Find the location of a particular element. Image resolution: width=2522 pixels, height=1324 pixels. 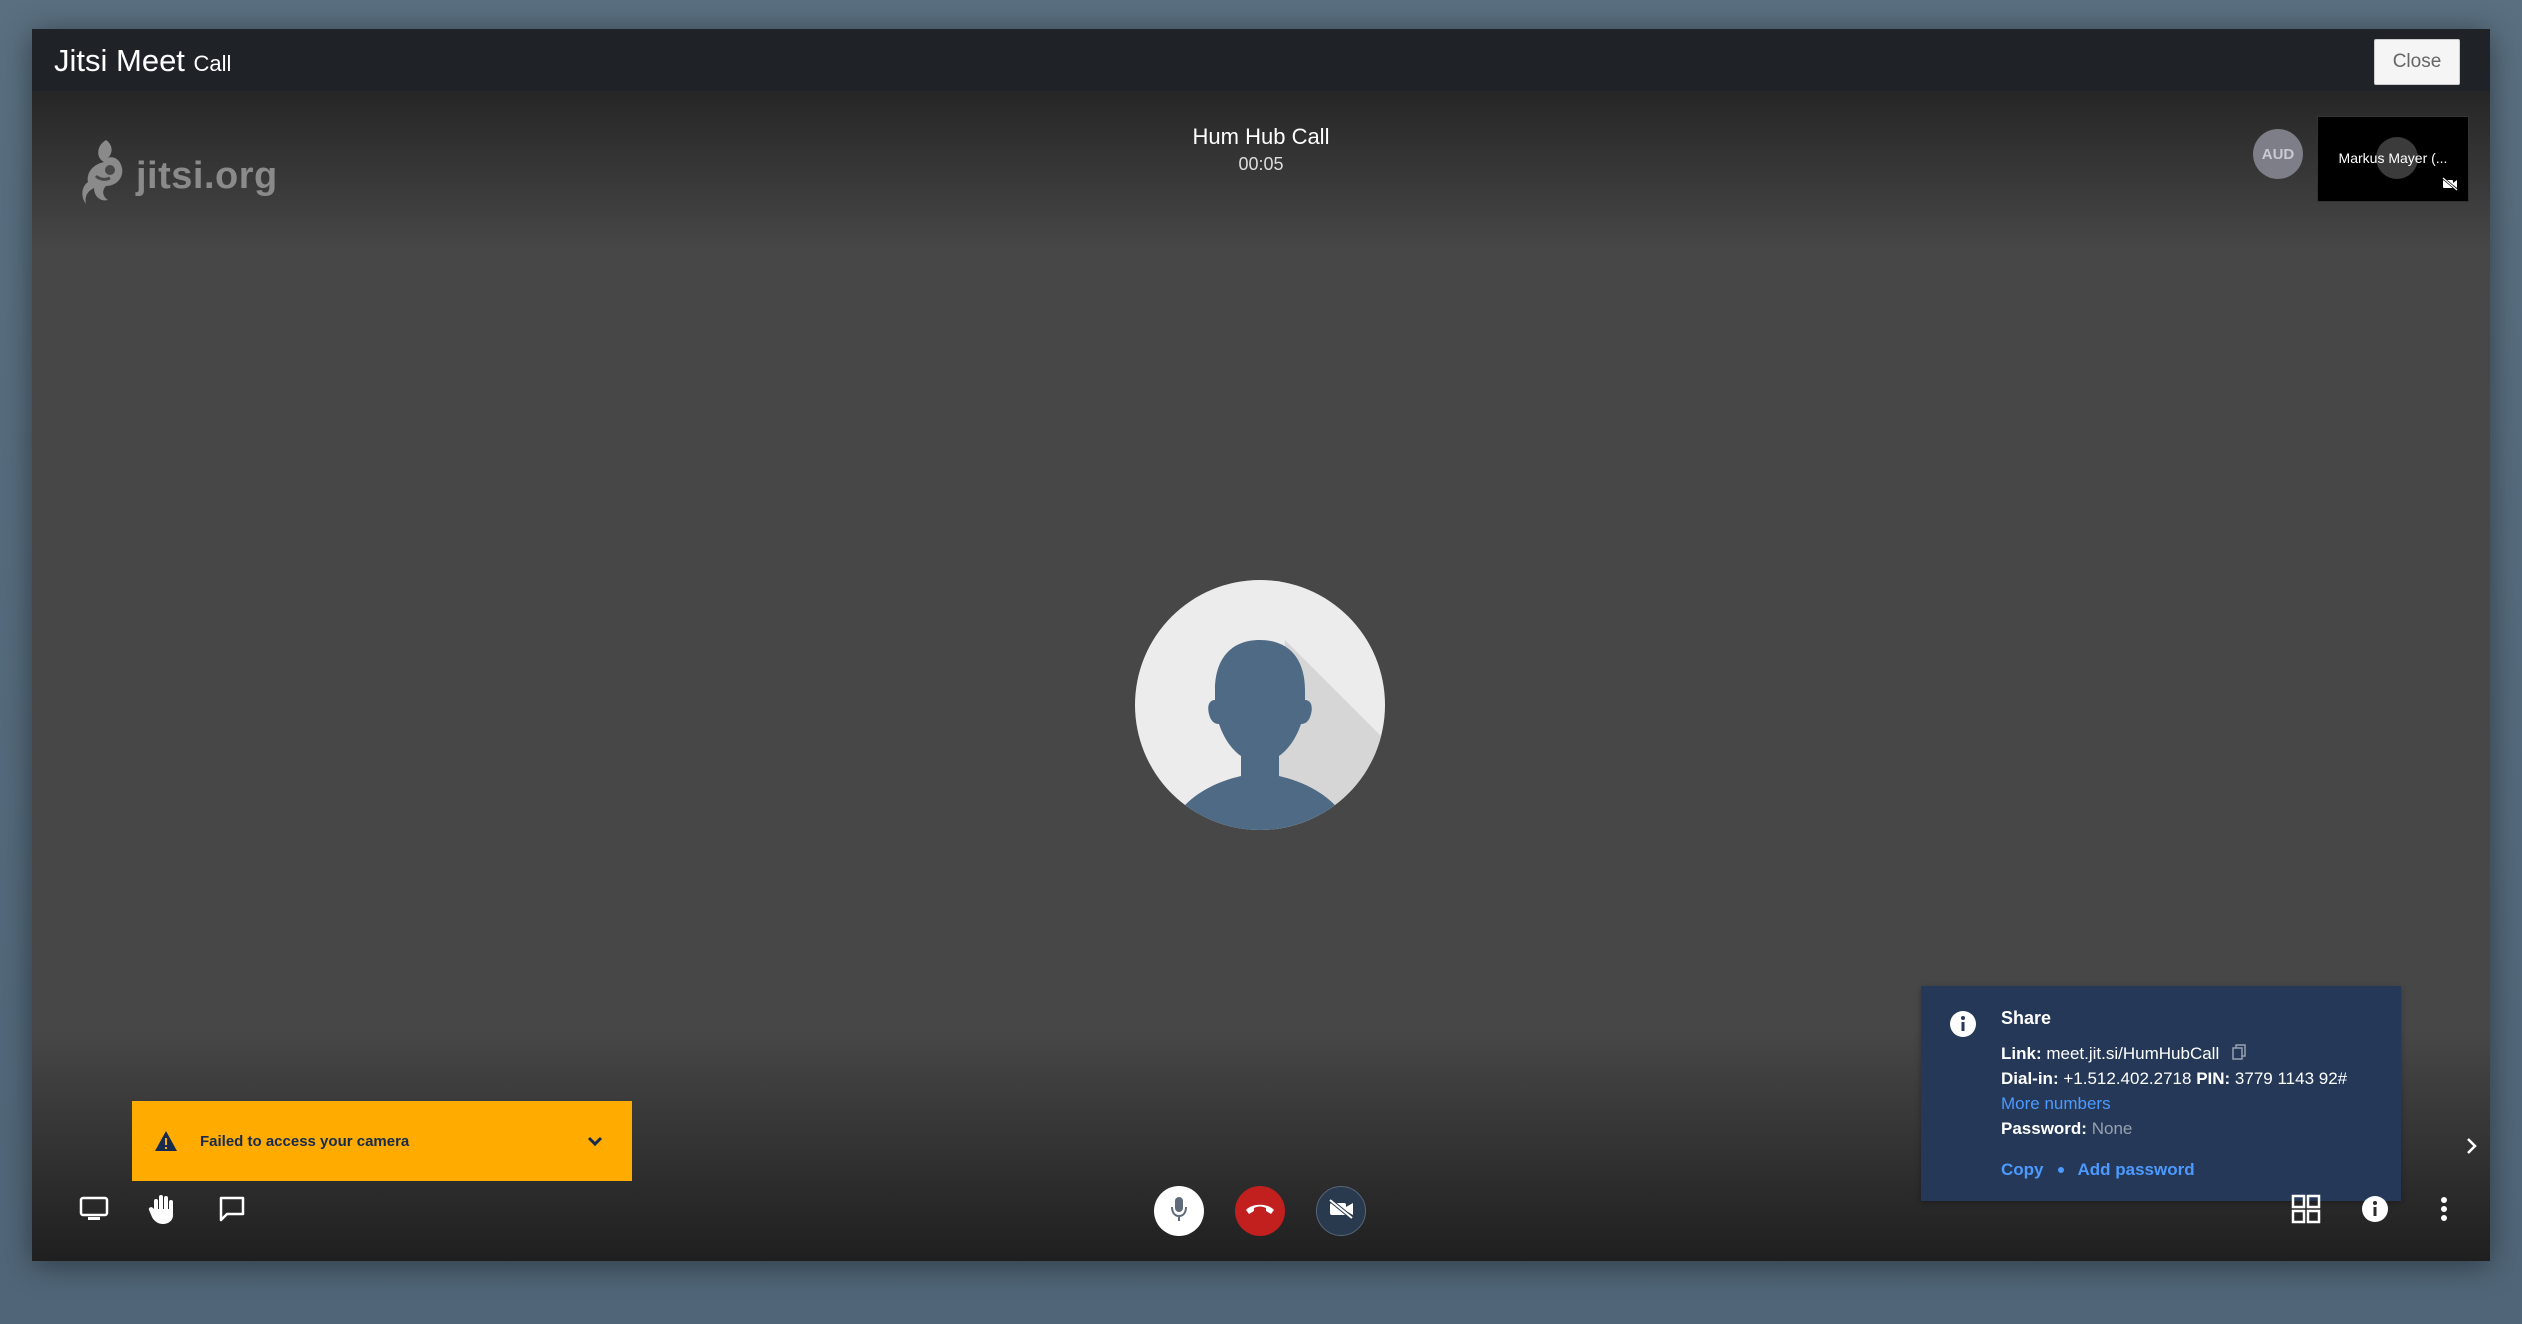

participant-avatar is located at coordinates (1260, 705).